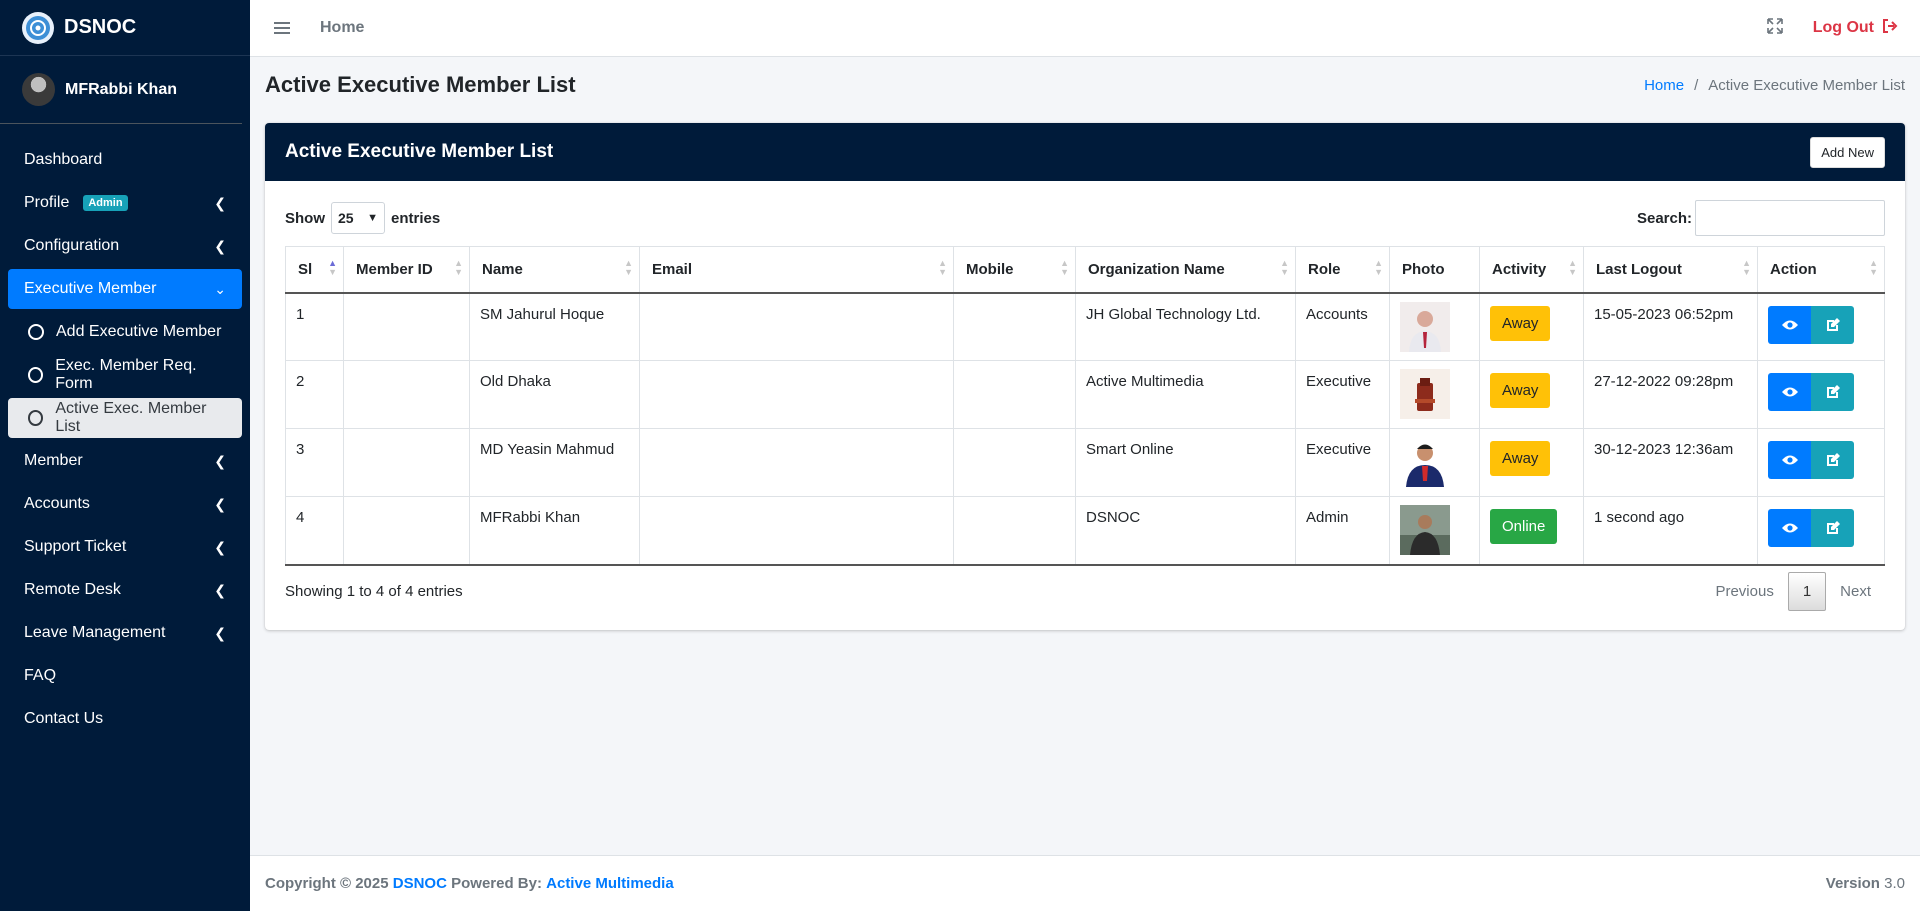 The image size is (1920, 911). Describe the element at coordinates (125, 160) in the screenshot. I see `sidebar-item-dashboard: Dashboard` at that location.